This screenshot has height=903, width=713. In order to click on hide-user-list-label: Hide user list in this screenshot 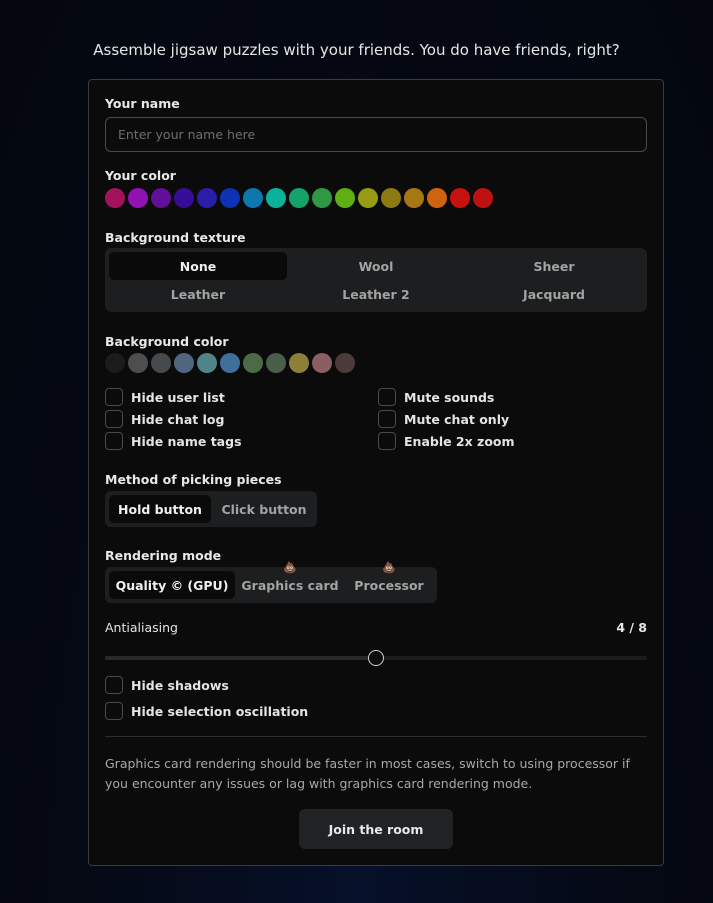, I will do `click(178, 397)`.